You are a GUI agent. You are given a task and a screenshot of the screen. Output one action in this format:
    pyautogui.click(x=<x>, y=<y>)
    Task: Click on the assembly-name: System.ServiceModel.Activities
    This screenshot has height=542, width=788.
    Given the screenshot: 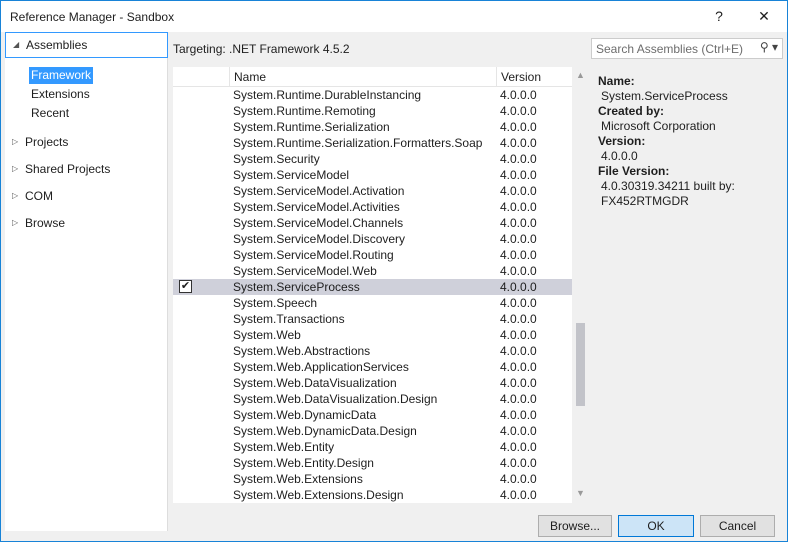 What is the action you would take?
    pyautogui.click(x=316, y=207)
    